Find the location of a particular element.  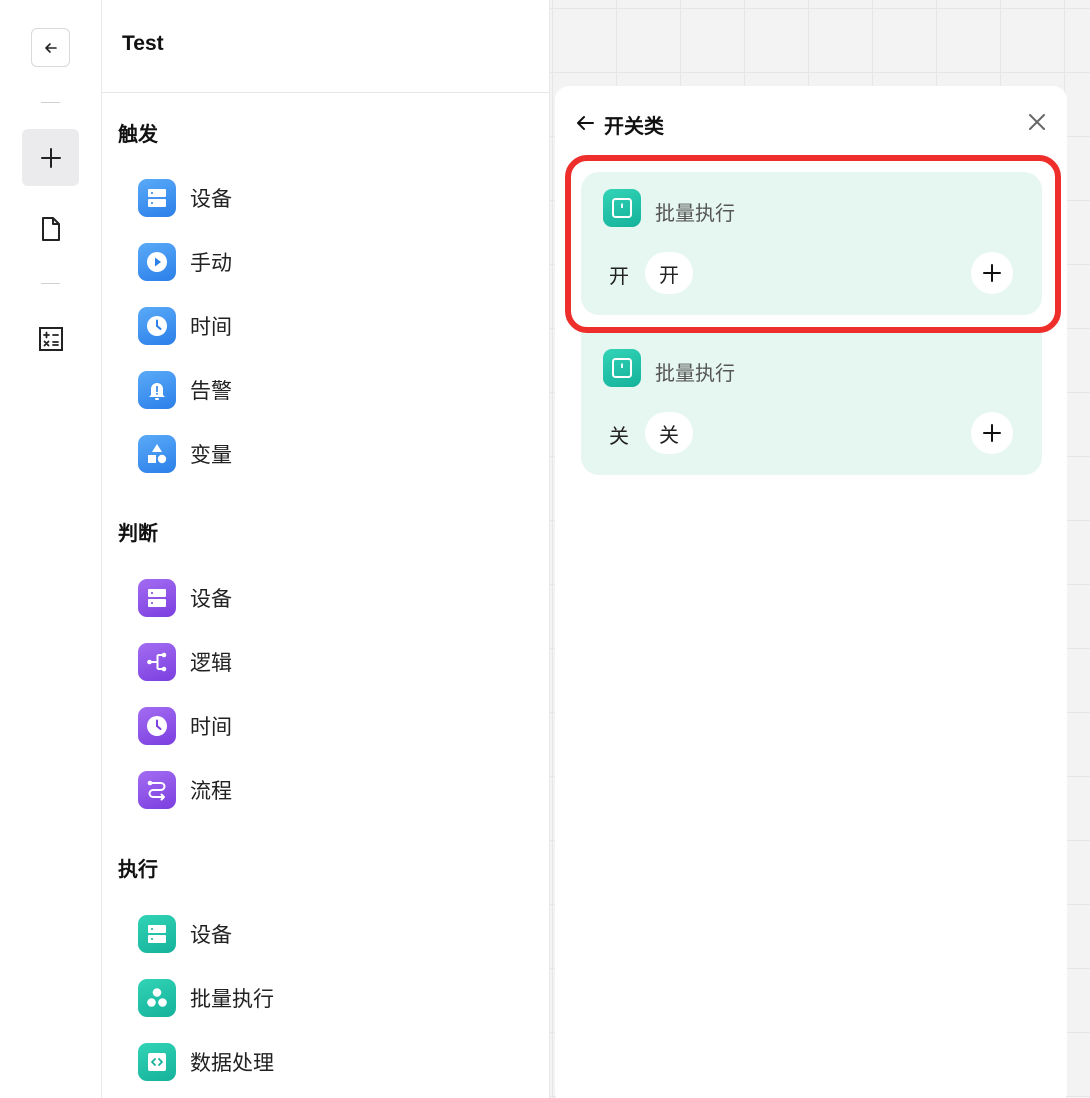

file-icon is located at coordinates (51, 229).